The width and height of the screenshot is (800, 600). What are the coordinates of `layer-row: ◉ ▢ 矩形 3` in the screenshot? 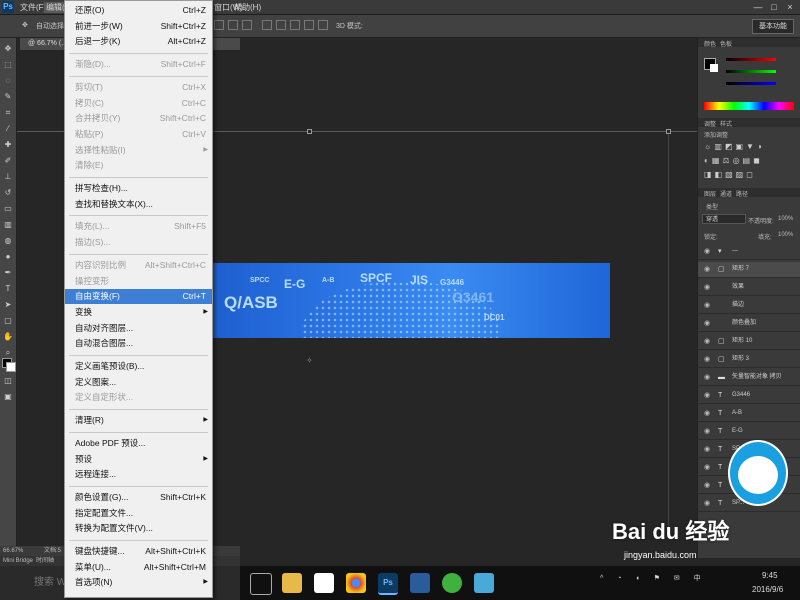 It's located at (749, 360).